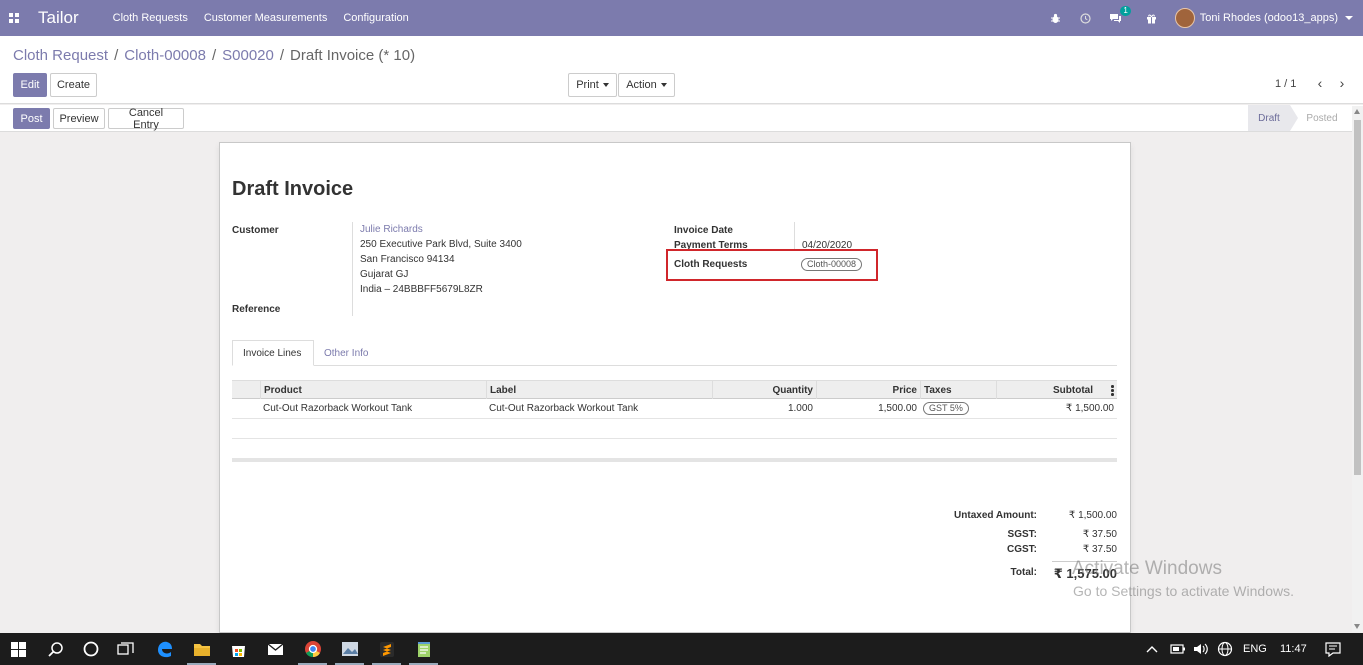  I want to click on column-taxes: Taxes, so click(958, 390).